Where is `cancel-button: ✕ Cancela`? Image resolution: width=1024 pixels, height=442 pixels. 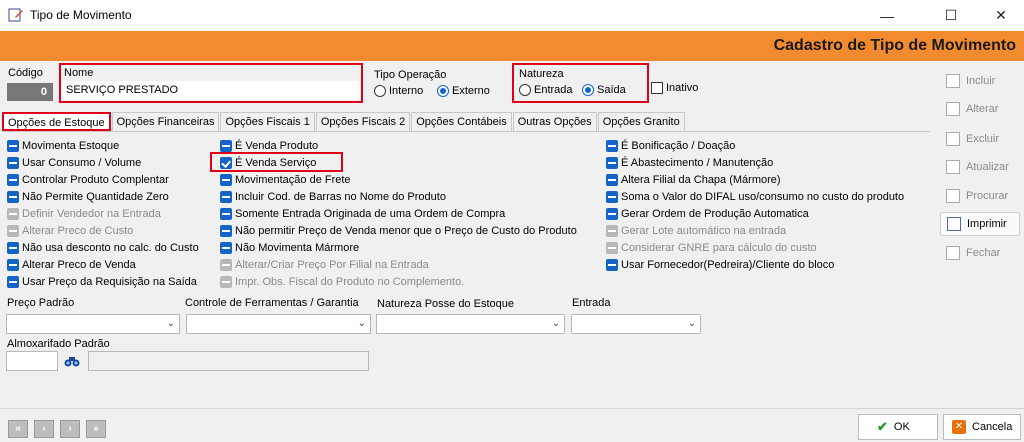 cancel-button: ✕ Cancela is located at coordinates (982, 427).